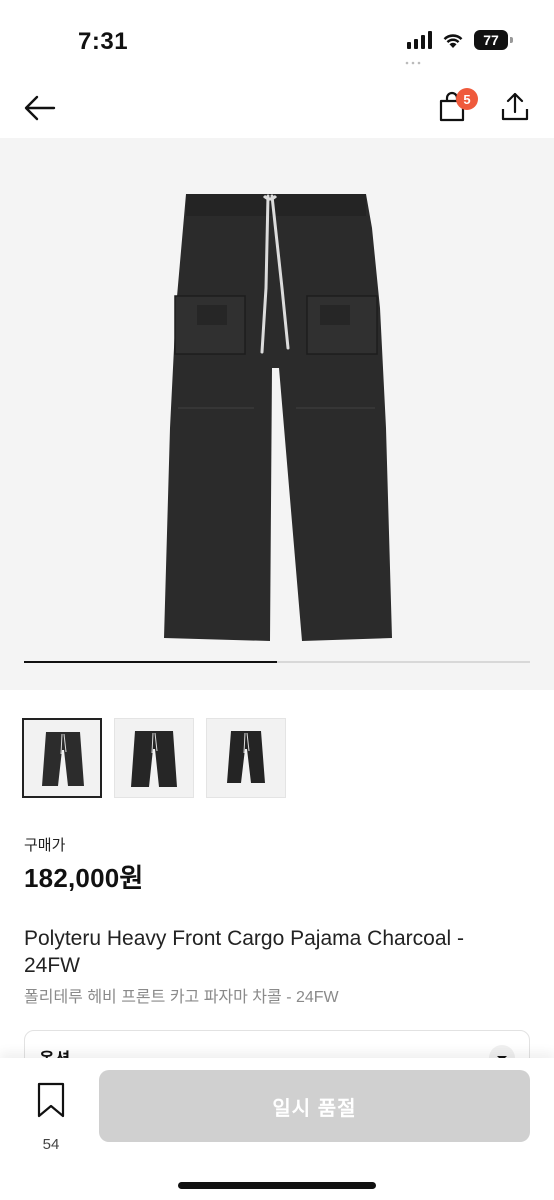 The width and height of the screenshot is (554, 1200). I want to click on bookmark-button: 54, so click(51, 1116).